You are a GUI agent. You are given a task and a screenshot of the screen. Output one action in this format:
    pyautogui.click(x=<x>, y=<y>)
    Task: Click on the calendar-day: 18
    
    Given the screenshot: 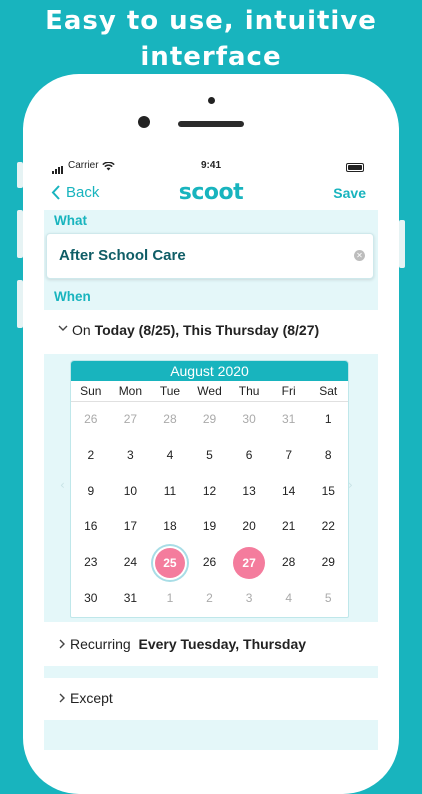 What is the action you would take?
    pyautogui.click(x=170, y=527)
    